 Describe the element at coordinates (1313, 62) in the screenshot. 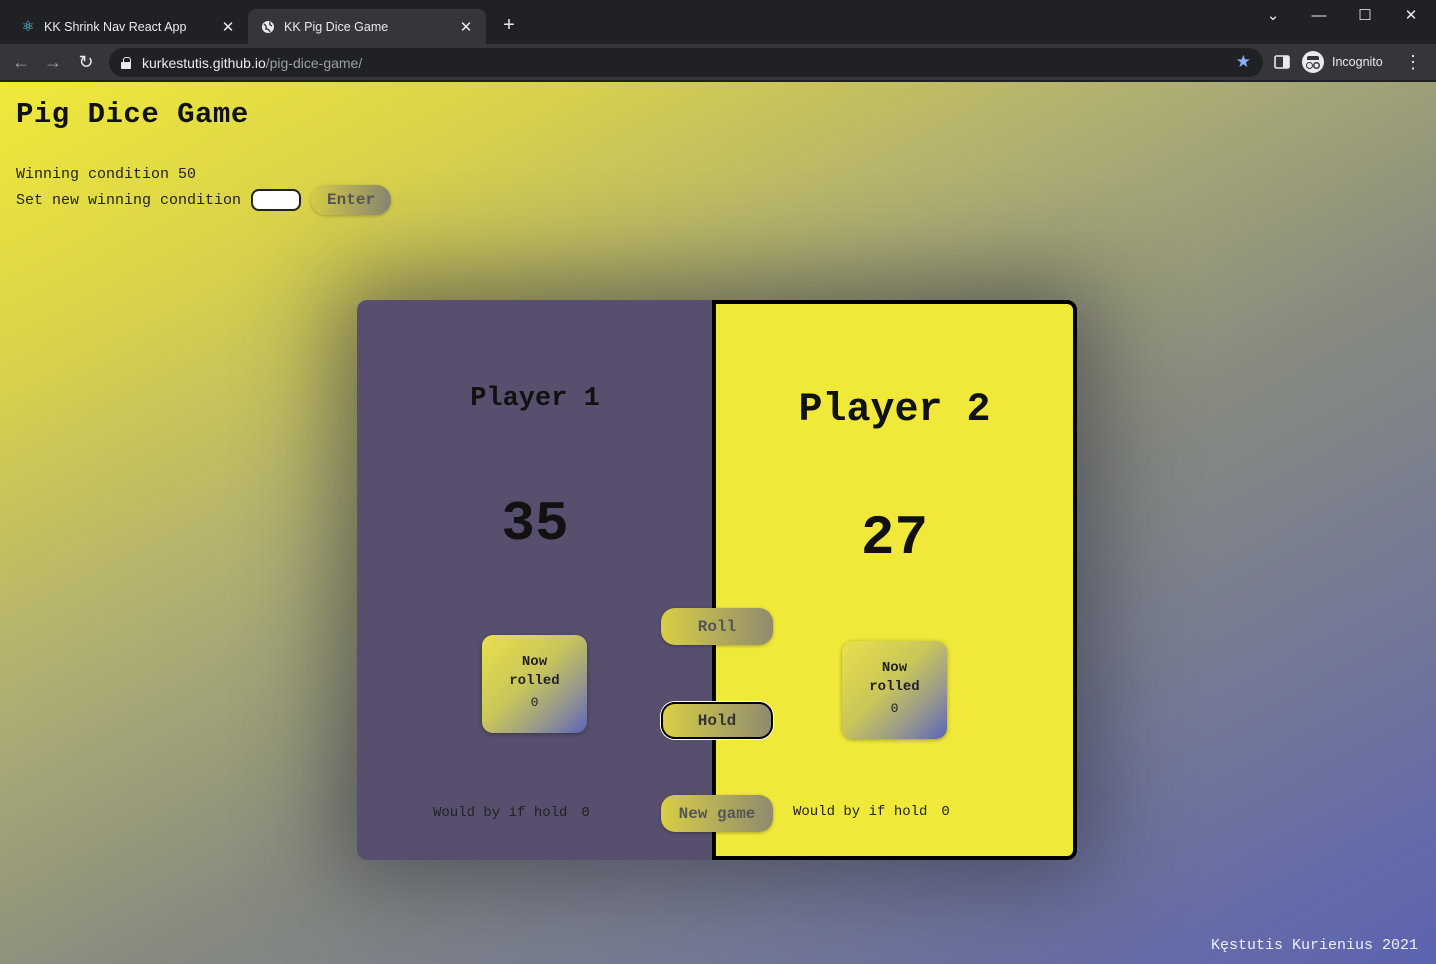

I see `incognito-icon` at that location.